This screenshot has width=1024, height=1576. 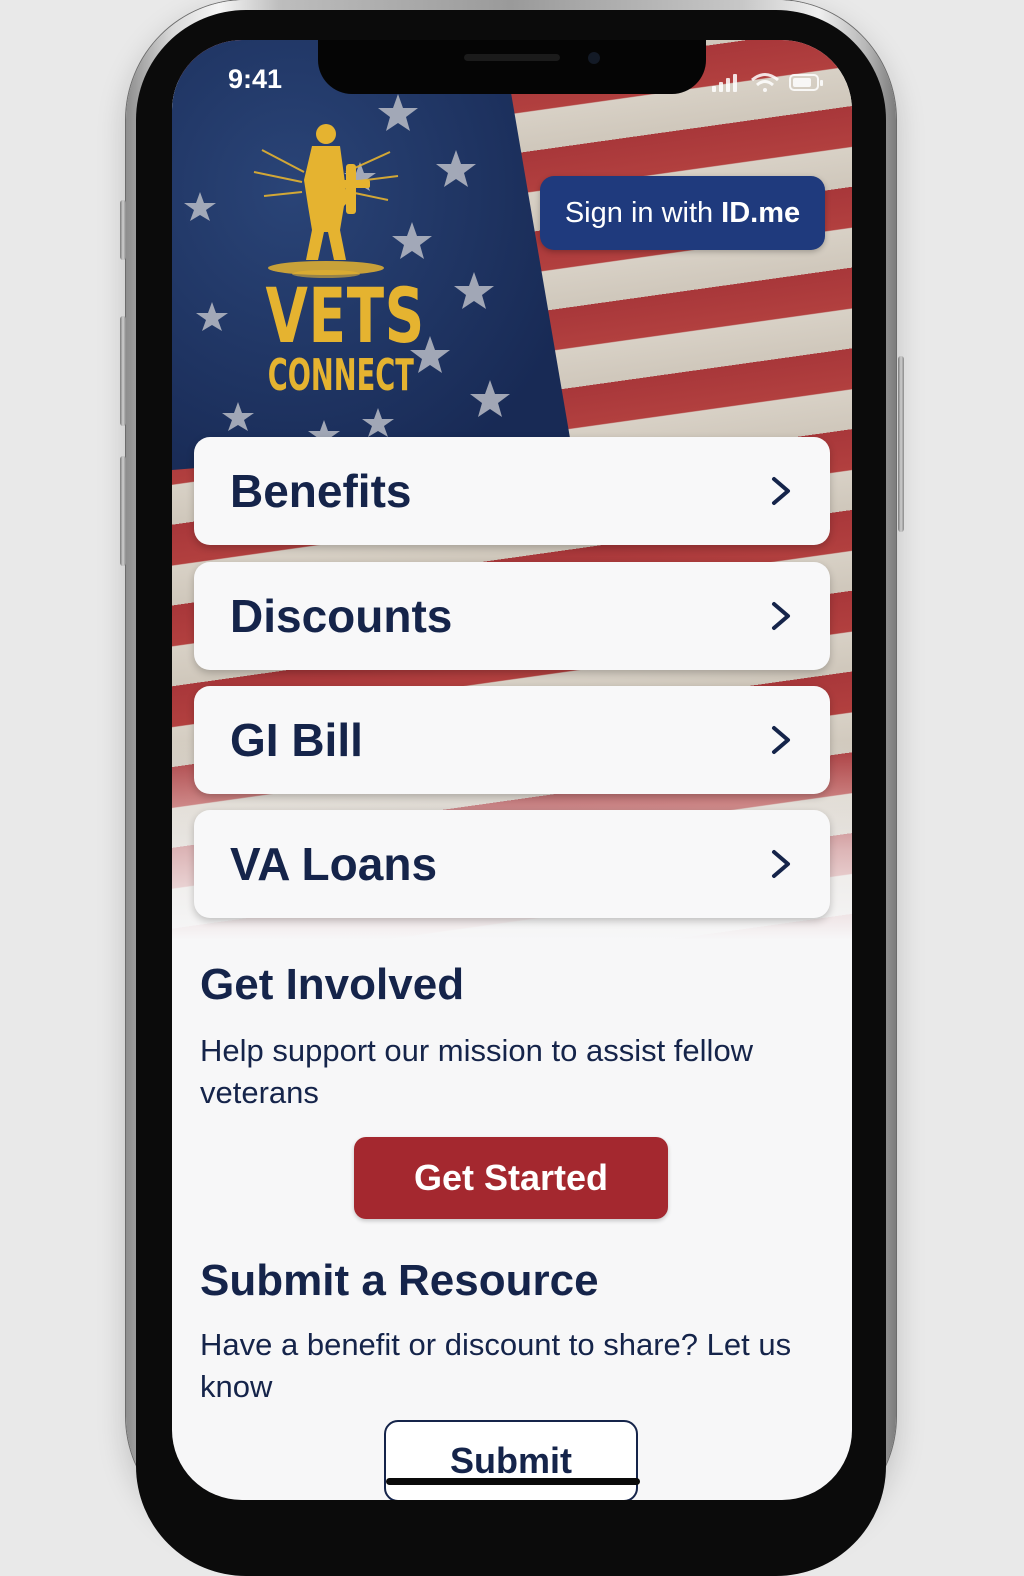 What do you see at coordinates (345, 315) in the screenshot?
I see `logo-title-line1: VETS` at bounding box center [345, 315].